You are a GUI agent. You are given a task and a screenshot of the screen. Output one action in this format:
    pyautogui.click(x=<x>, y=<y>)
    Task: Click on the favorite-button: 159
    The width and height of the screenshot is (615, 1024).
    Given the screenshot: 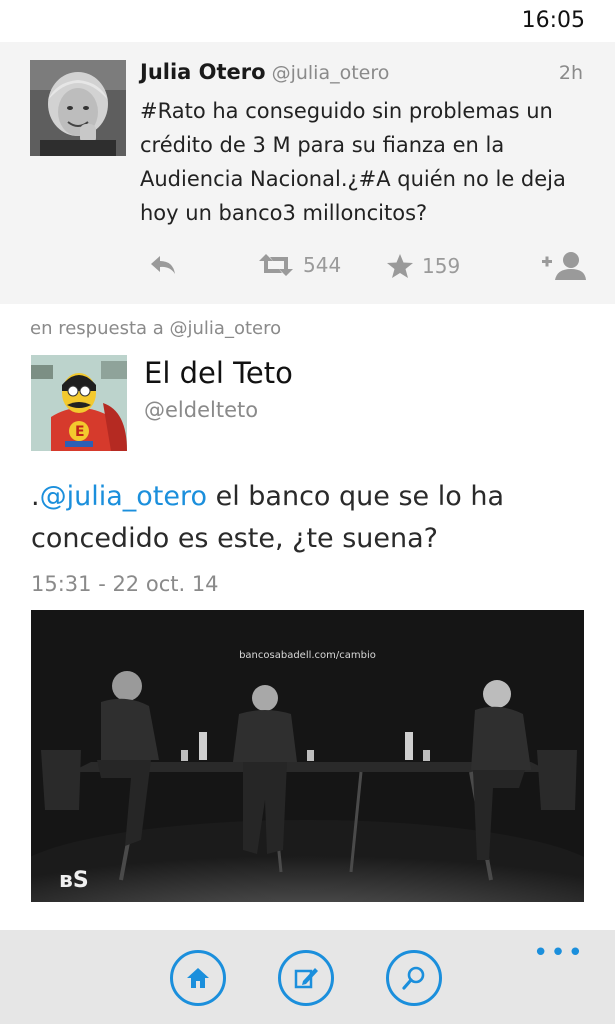 What is the action you would take?
    pyautogui.click(x=423, y=266)
    